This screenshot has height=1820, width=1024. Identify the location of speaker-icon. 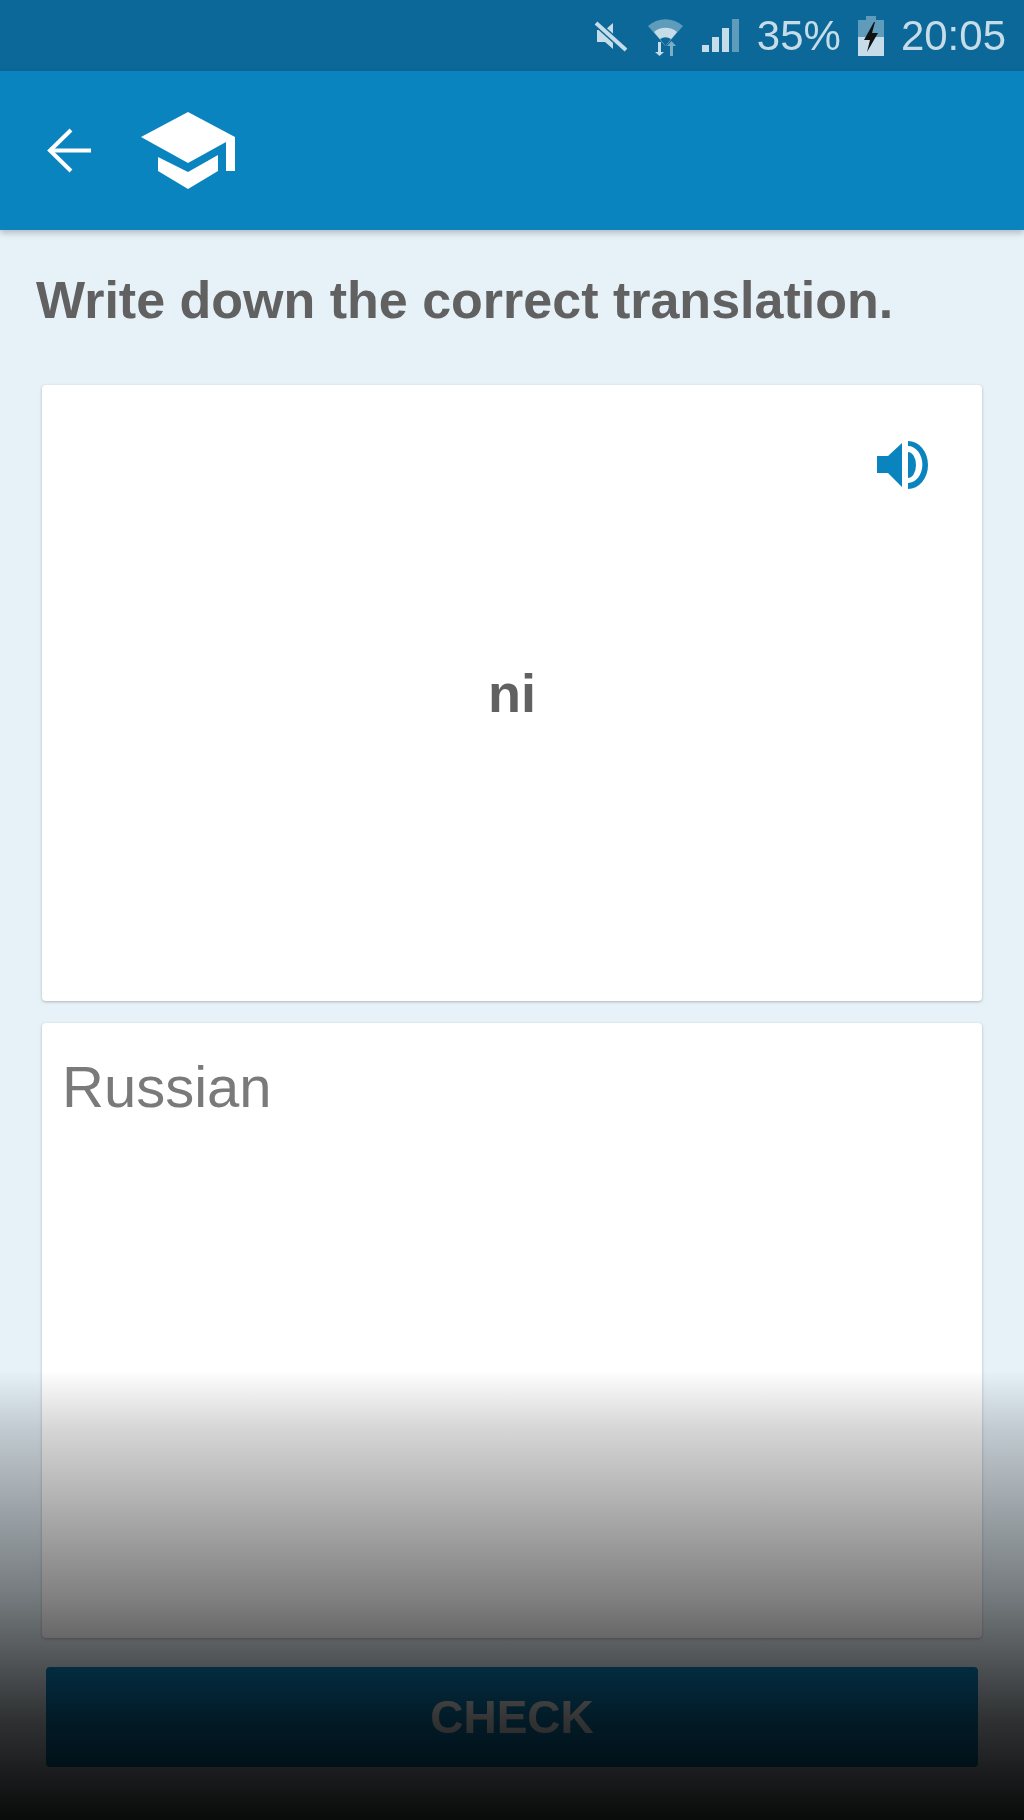
(902, 464).